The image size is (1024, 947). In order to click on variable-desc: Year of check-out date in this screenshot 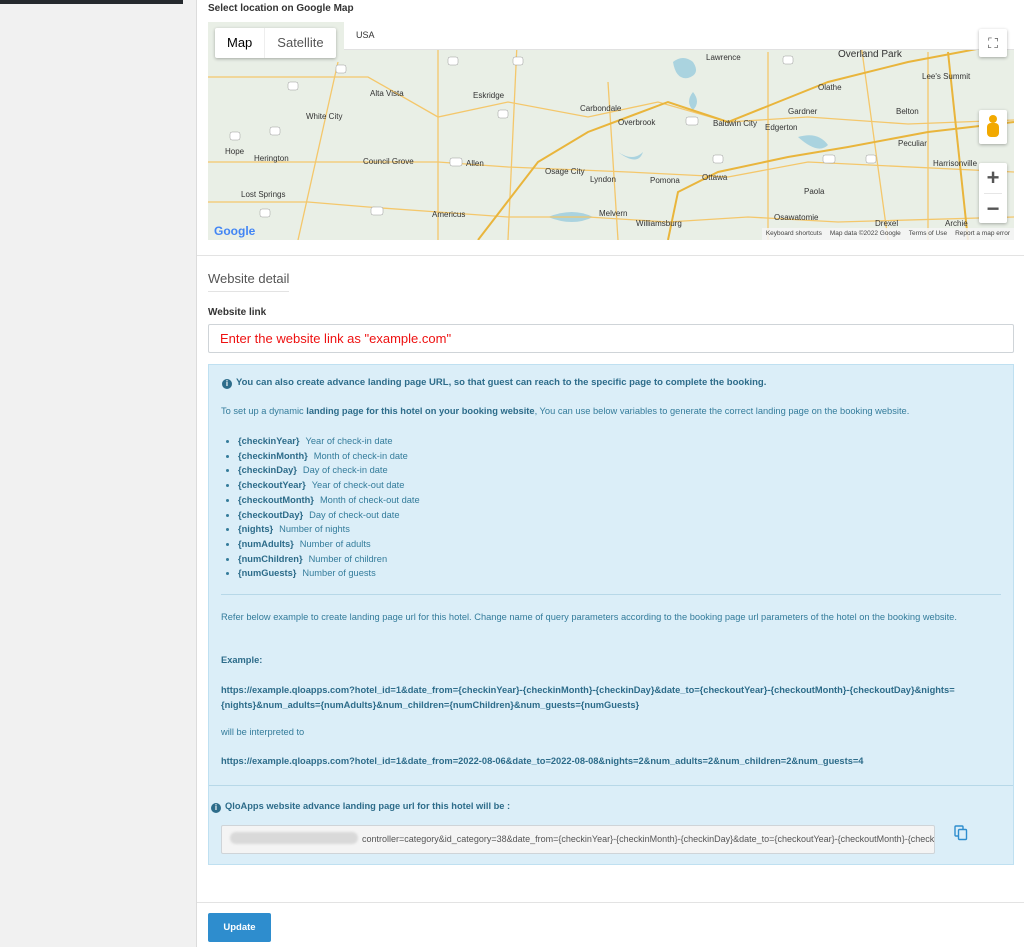, I will do `click(358, 485)`.